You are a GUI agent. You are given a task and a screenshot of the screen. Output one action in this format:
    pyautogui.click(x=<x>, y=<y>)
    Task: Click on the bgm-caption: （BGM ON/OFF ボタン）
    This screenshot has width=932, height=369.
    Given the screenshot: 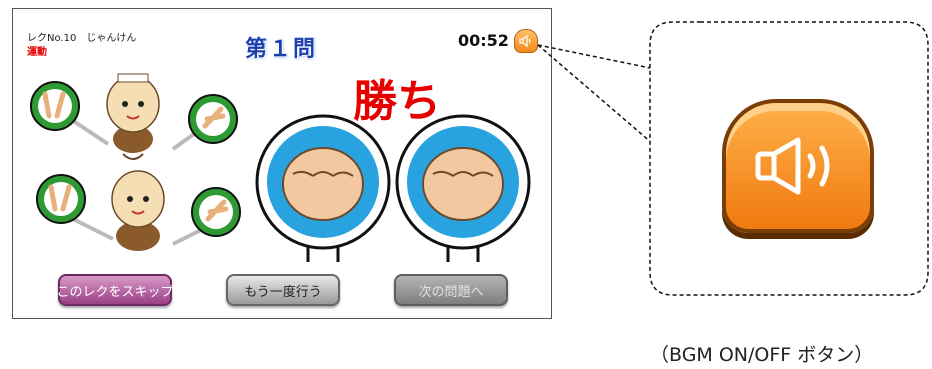 What is the action you would take?
    pyautogui.click(x=762, y=355)
    